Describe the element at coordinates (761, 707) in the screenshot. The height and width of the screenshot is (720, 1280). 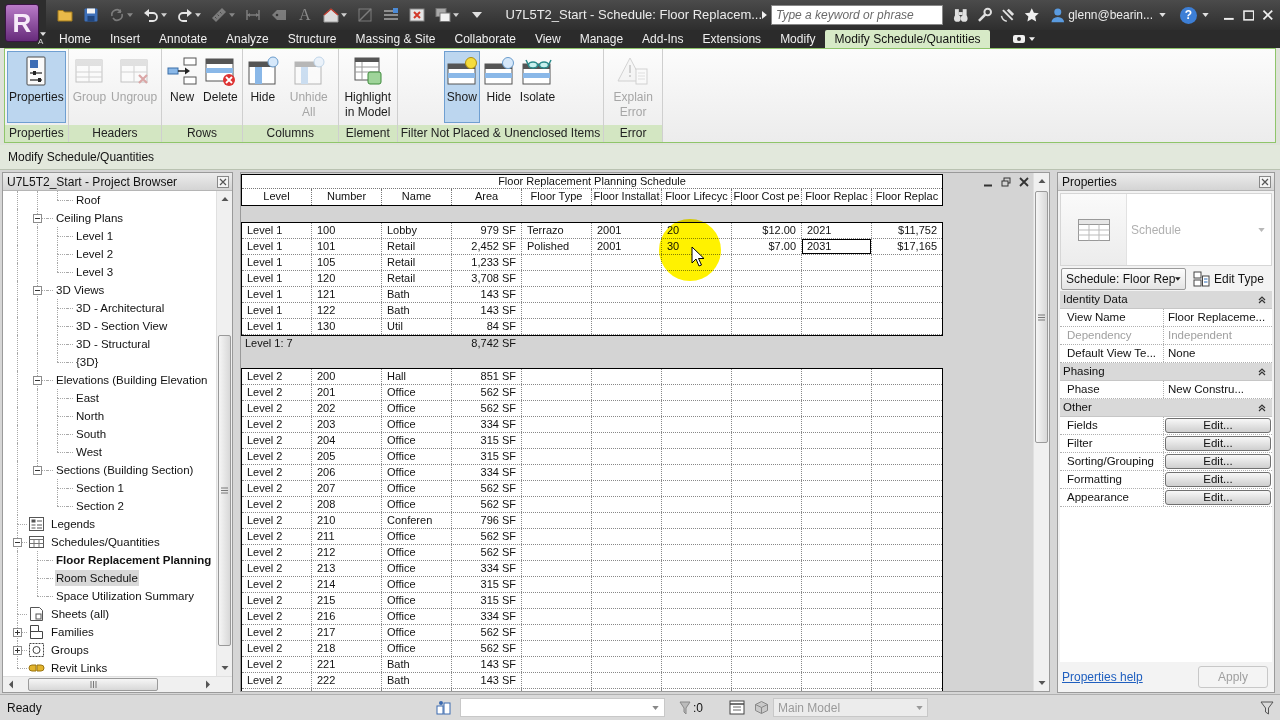
I see `cube-icon` at that location.